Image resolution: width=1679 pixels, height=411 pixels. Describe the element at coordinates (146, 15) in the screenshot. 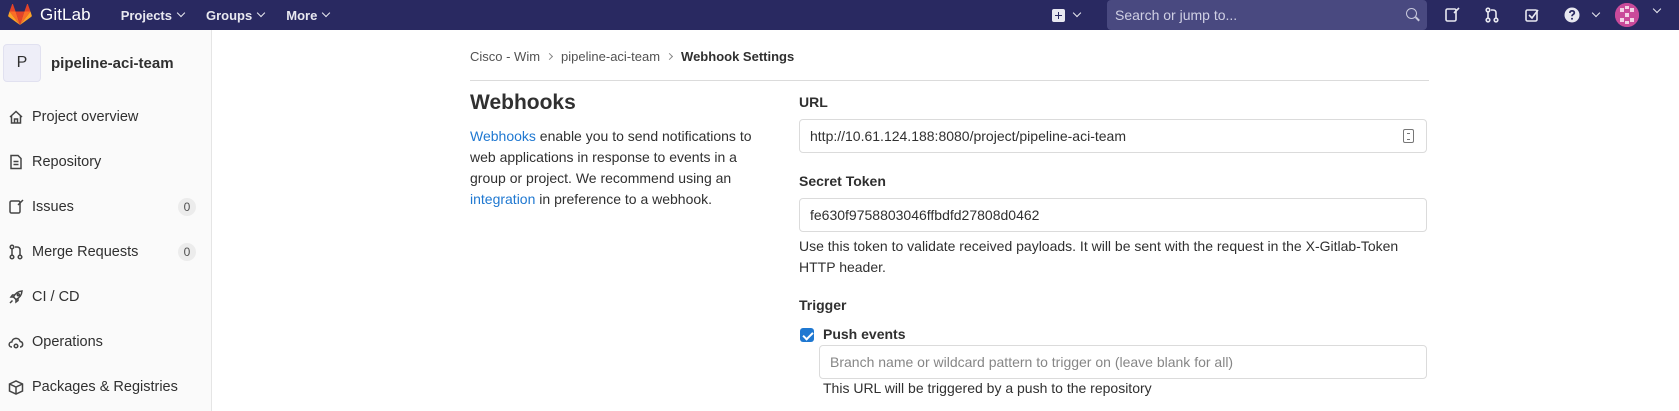

I see `nav-projects-label: Projects` at that location.